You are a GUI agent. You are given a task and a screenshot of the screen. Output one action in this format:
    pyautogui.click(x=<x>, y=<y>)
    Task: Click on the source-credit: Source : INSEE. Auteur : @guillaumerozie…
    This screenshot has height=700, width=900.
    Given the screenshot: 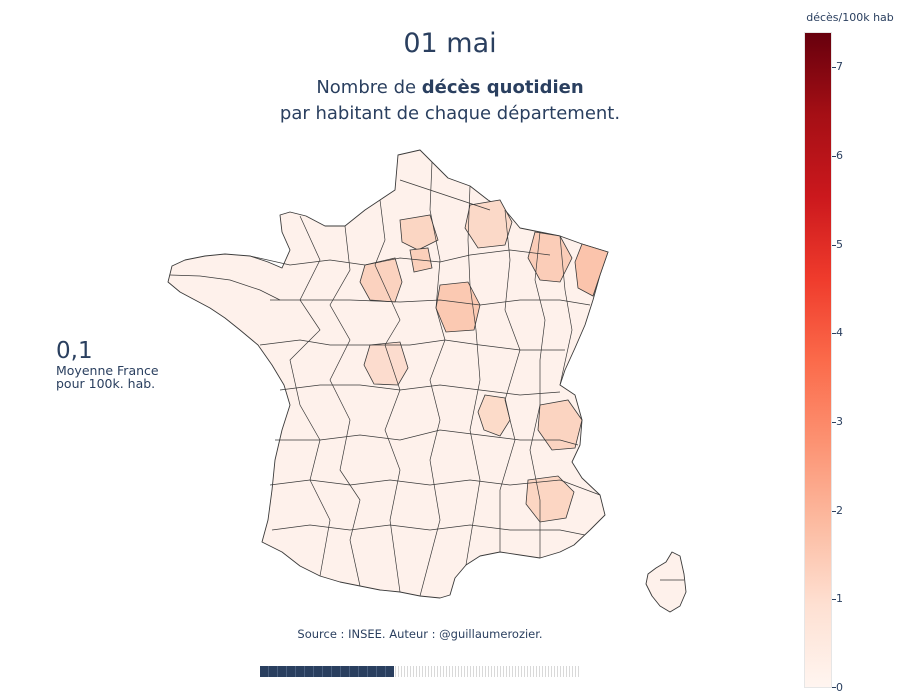 What is the action you would take?
    pyautogui.click(x=420, y=634)
    